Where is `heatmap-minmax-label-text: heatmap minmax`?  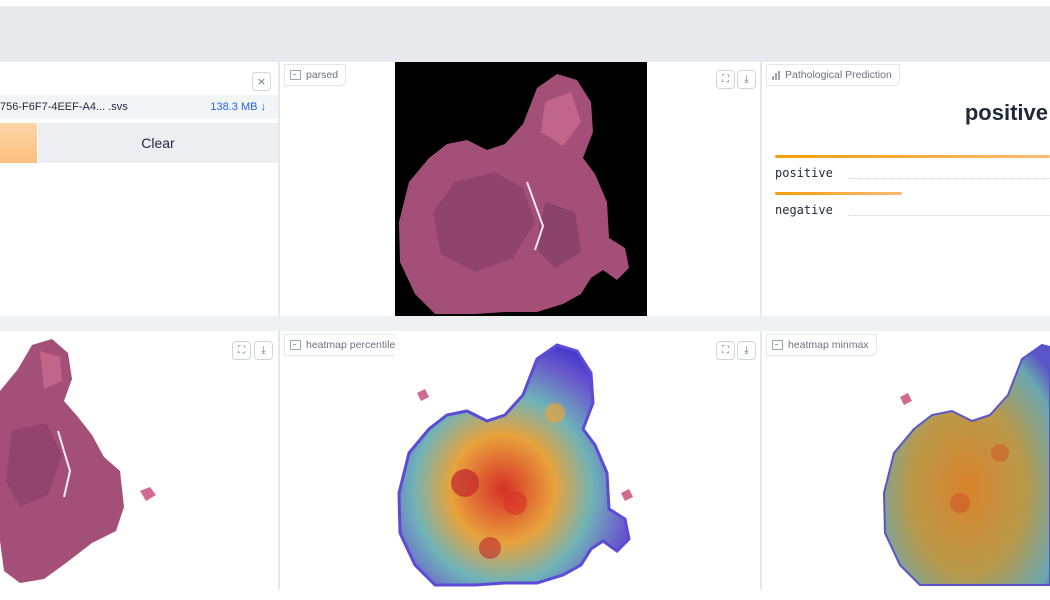 heatmap-minmax-label-text: heatmap minmax is located at coordinates (828, 345).